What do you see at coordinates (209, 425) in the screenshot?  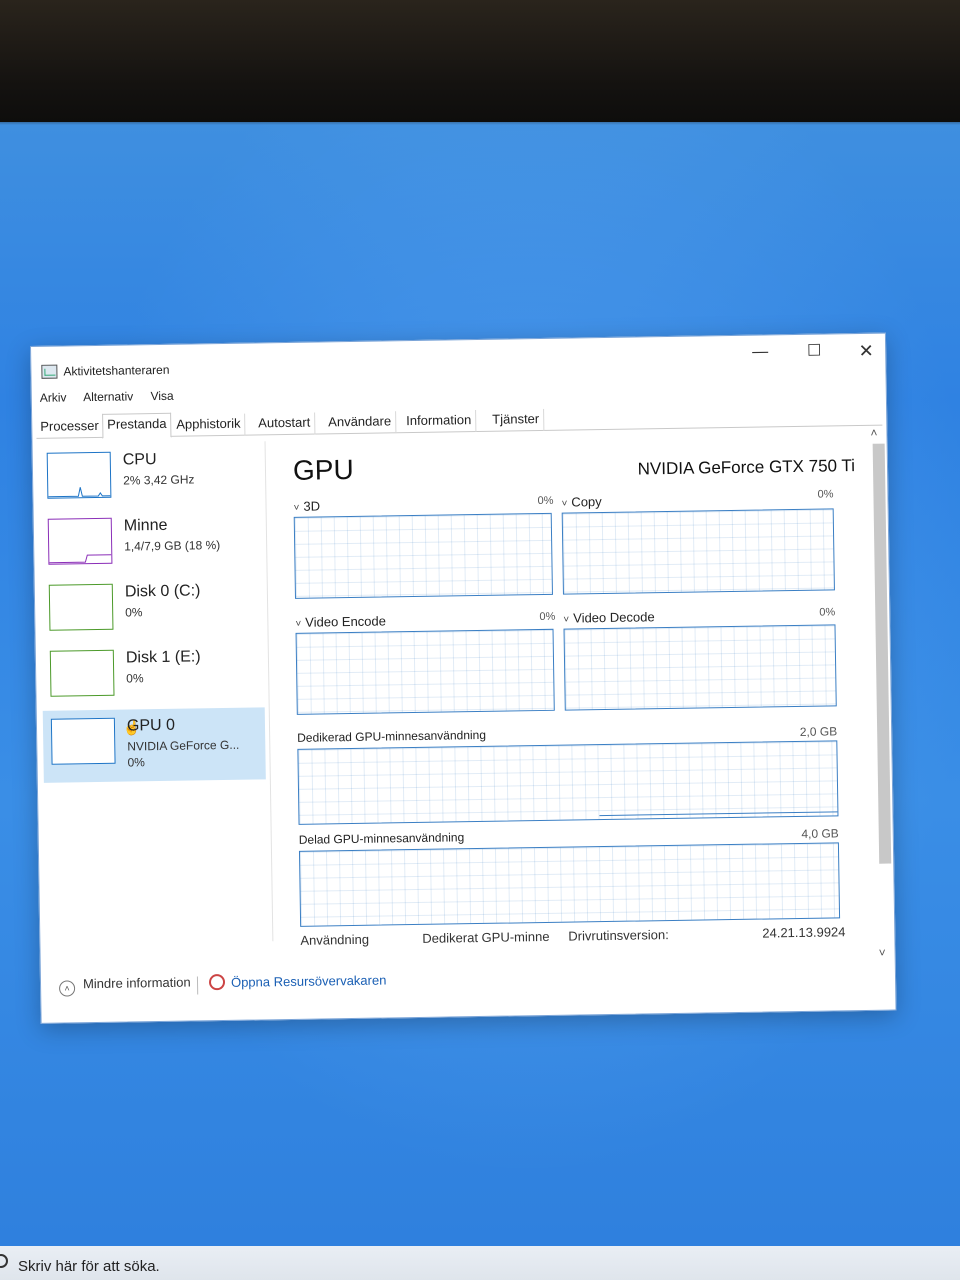 I see `tab-apphistorik: Apphistorik` at bounding box center [209, 425].